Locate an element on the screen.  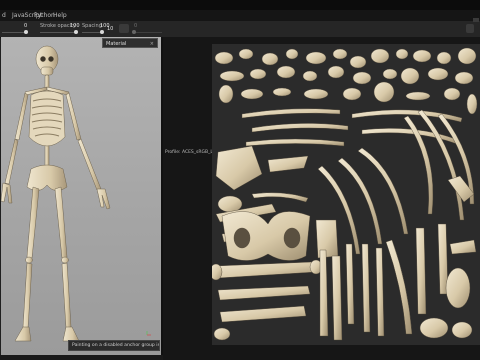
menu-item-d: d is located at coordinates (4, 15).